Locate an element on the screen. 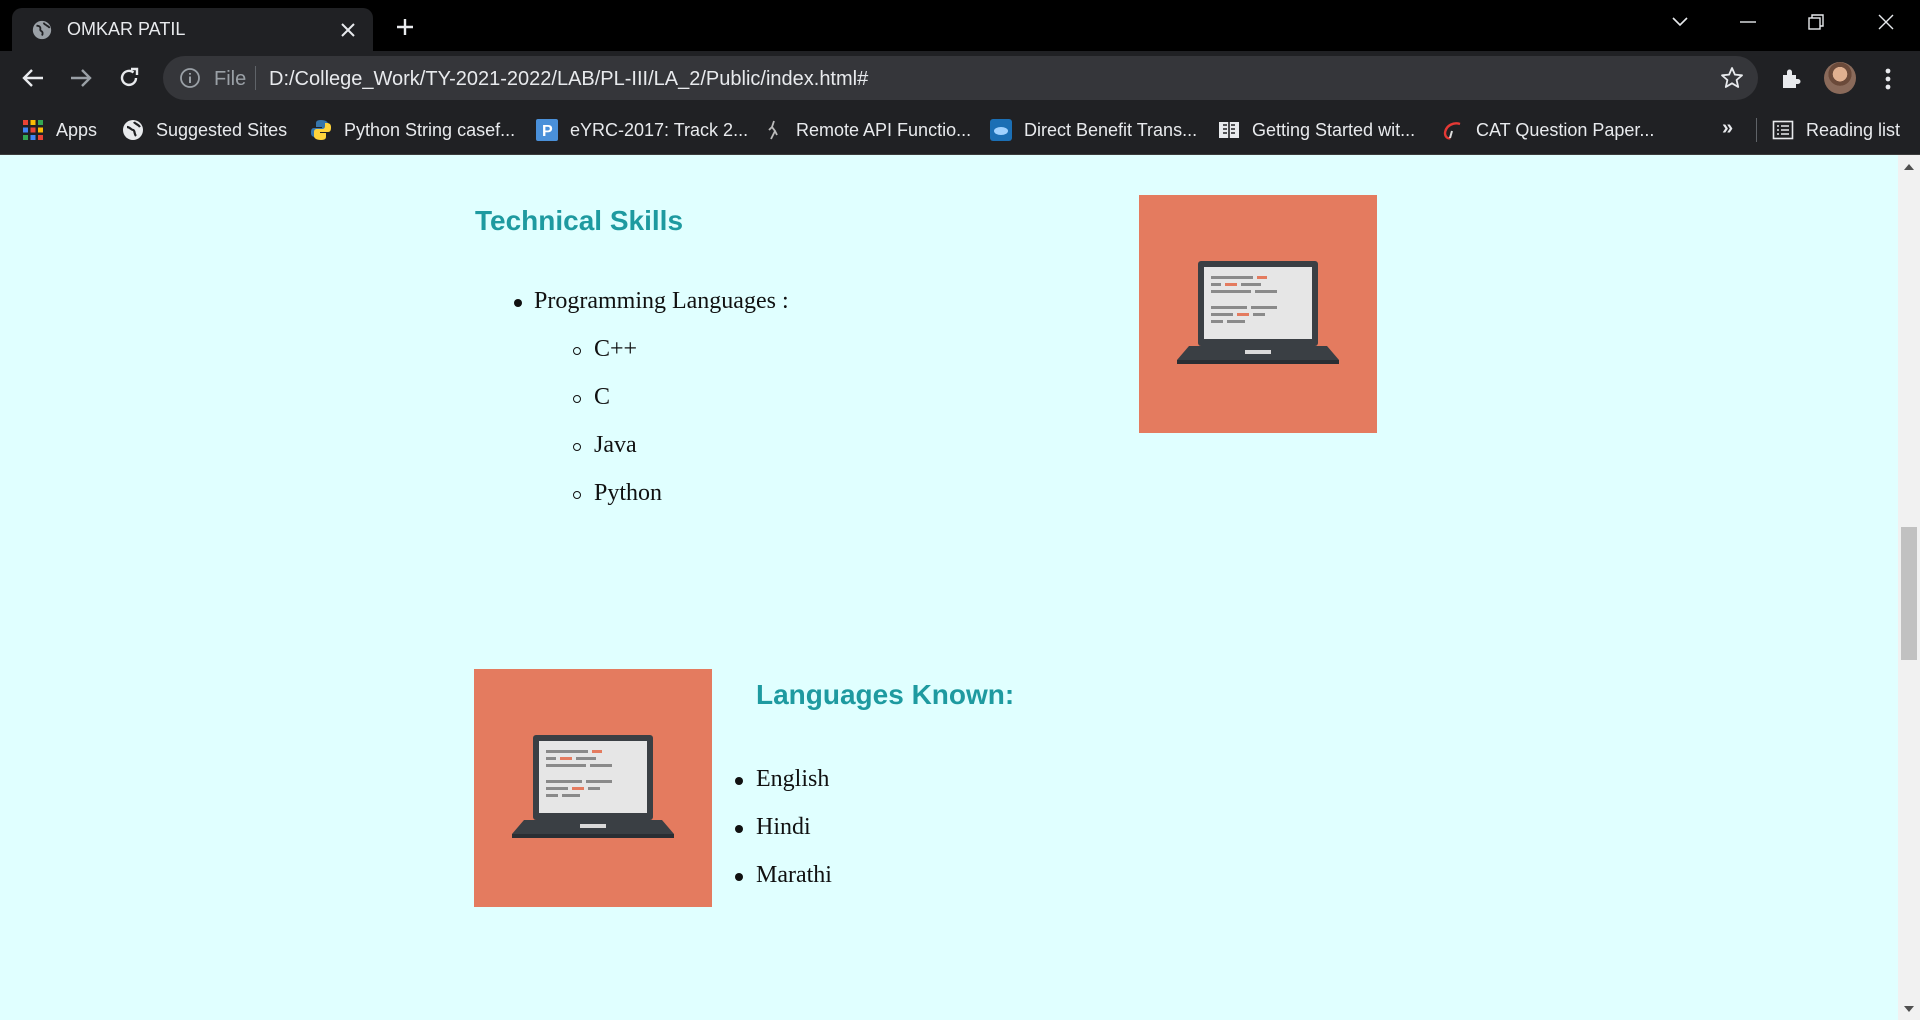 The width and height of the screenshot is (1920, 1020). tab-strip: OMKAR PATIL is located at coordinates (960, 25).